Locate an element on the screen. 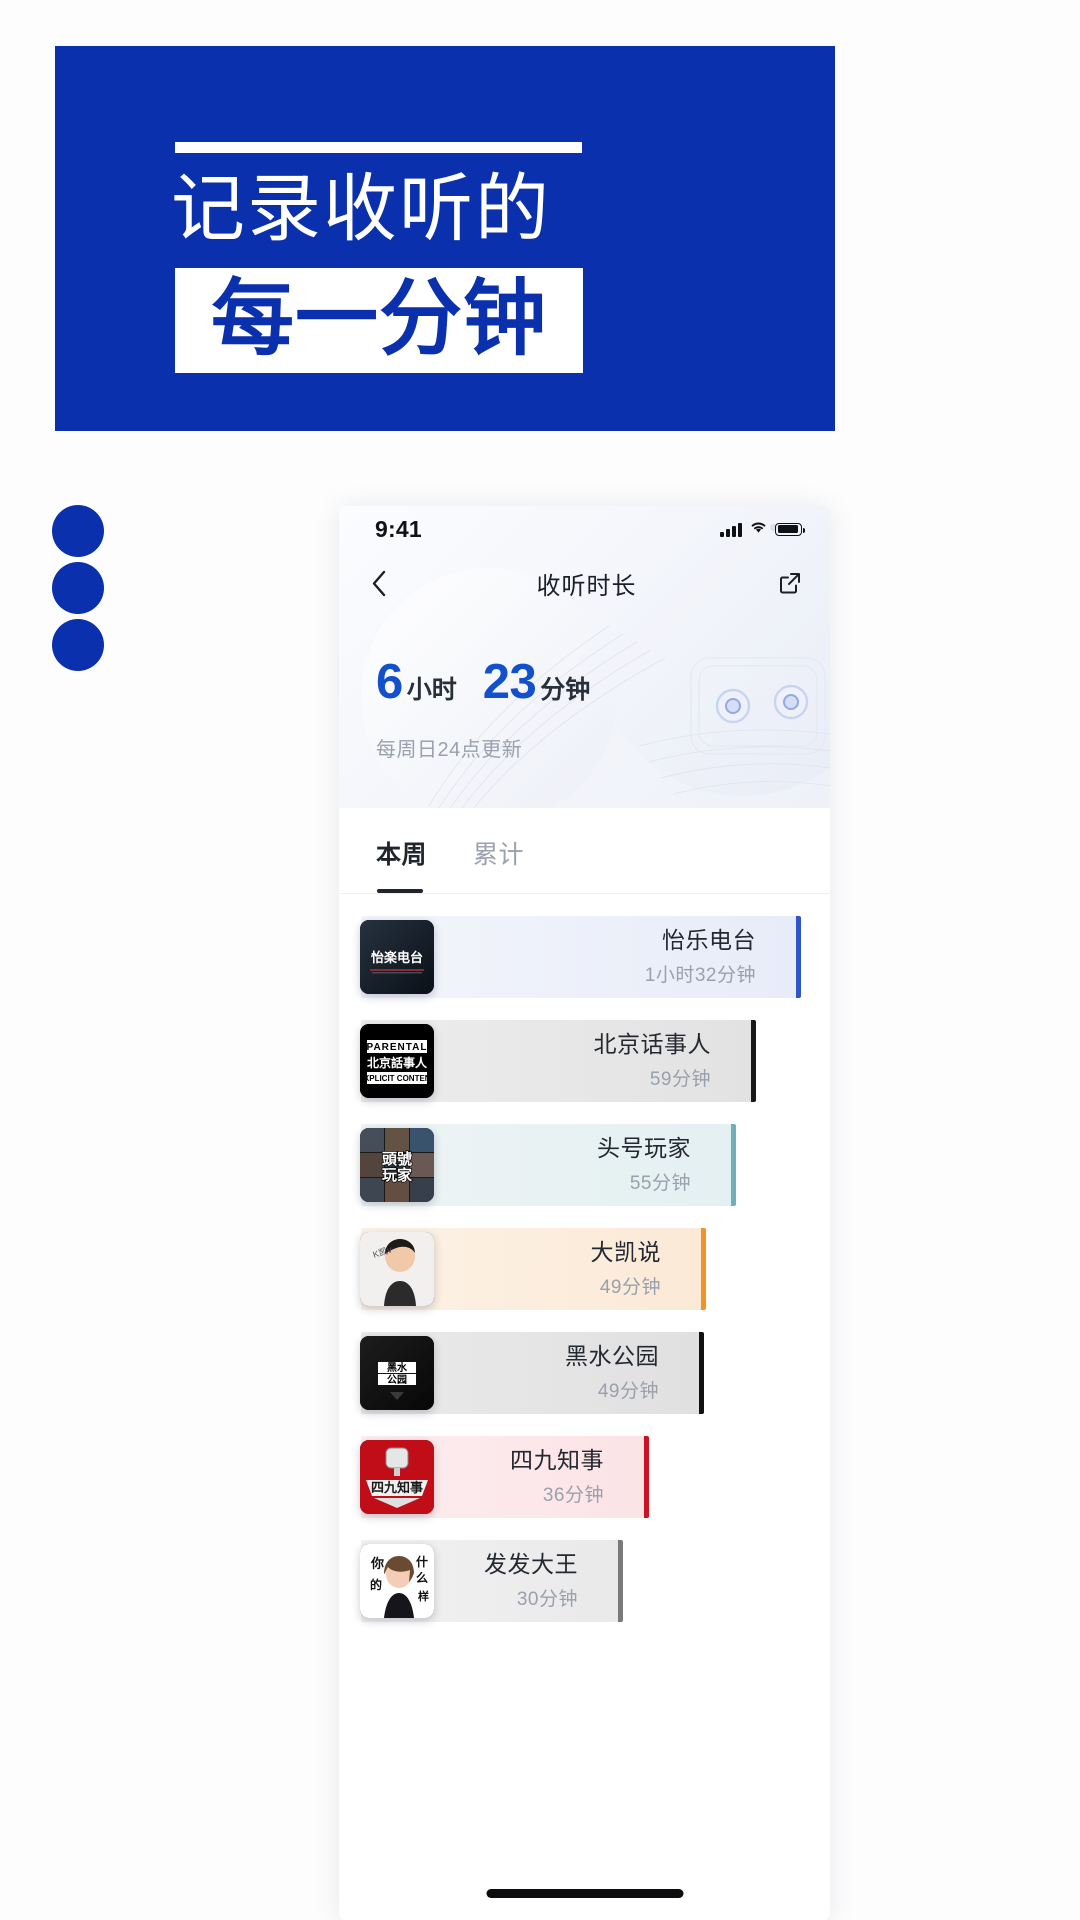  list-item-duration: 1小时32分钟 is located at coordinates (700, 976).